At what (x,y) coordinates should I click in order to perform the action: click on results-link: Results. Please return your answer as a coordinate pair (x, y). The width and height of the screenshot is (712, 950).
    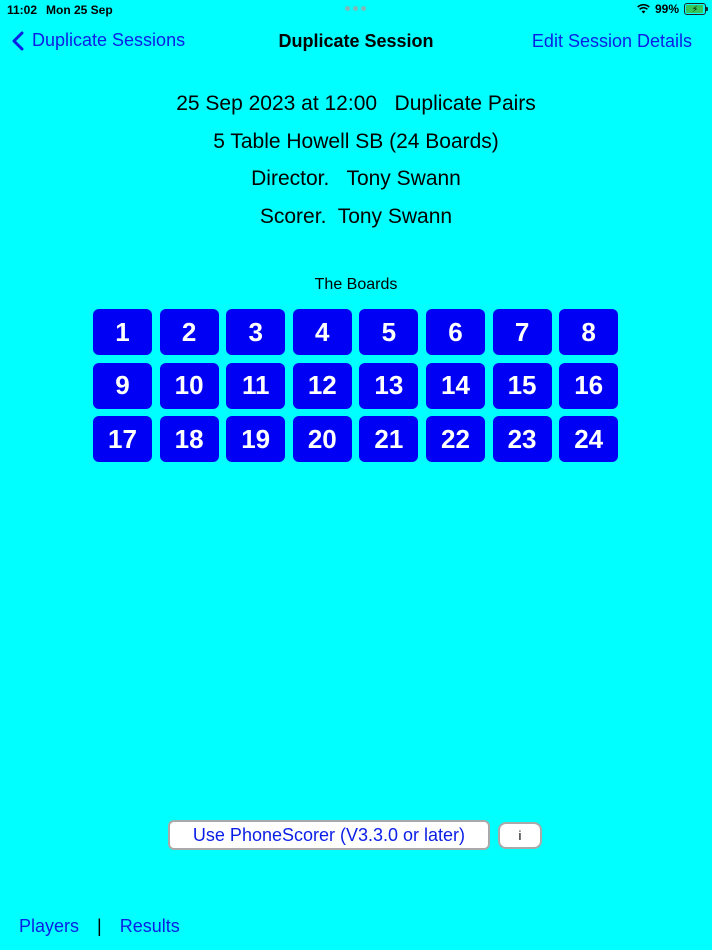
    Looking at the image, I should click on (150, 926).